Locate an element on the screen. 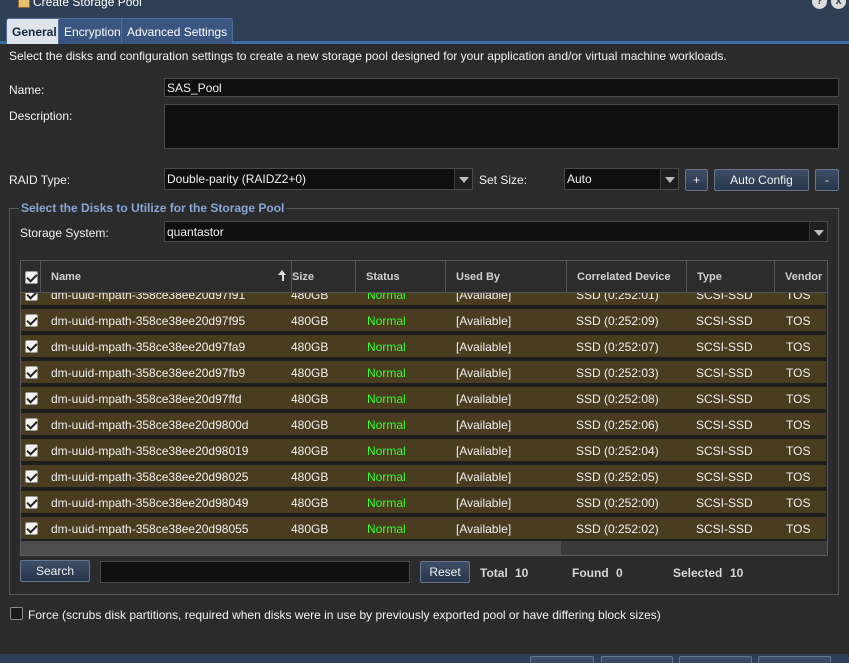 The width and height of the screenshot is (849, 663). horizontal-scrollbar is located at coordinates (424, 548).